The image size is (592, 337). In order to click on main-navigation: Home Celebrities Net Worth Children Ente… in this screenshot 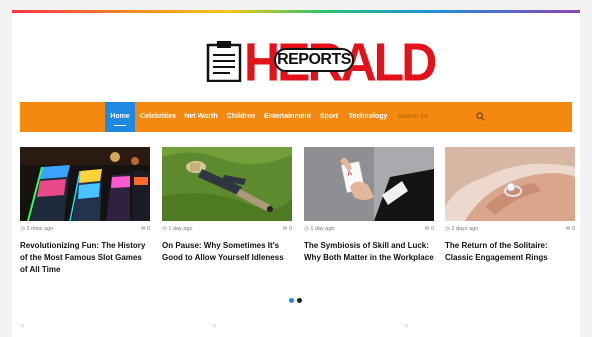, I will do `click(296, 117)`.